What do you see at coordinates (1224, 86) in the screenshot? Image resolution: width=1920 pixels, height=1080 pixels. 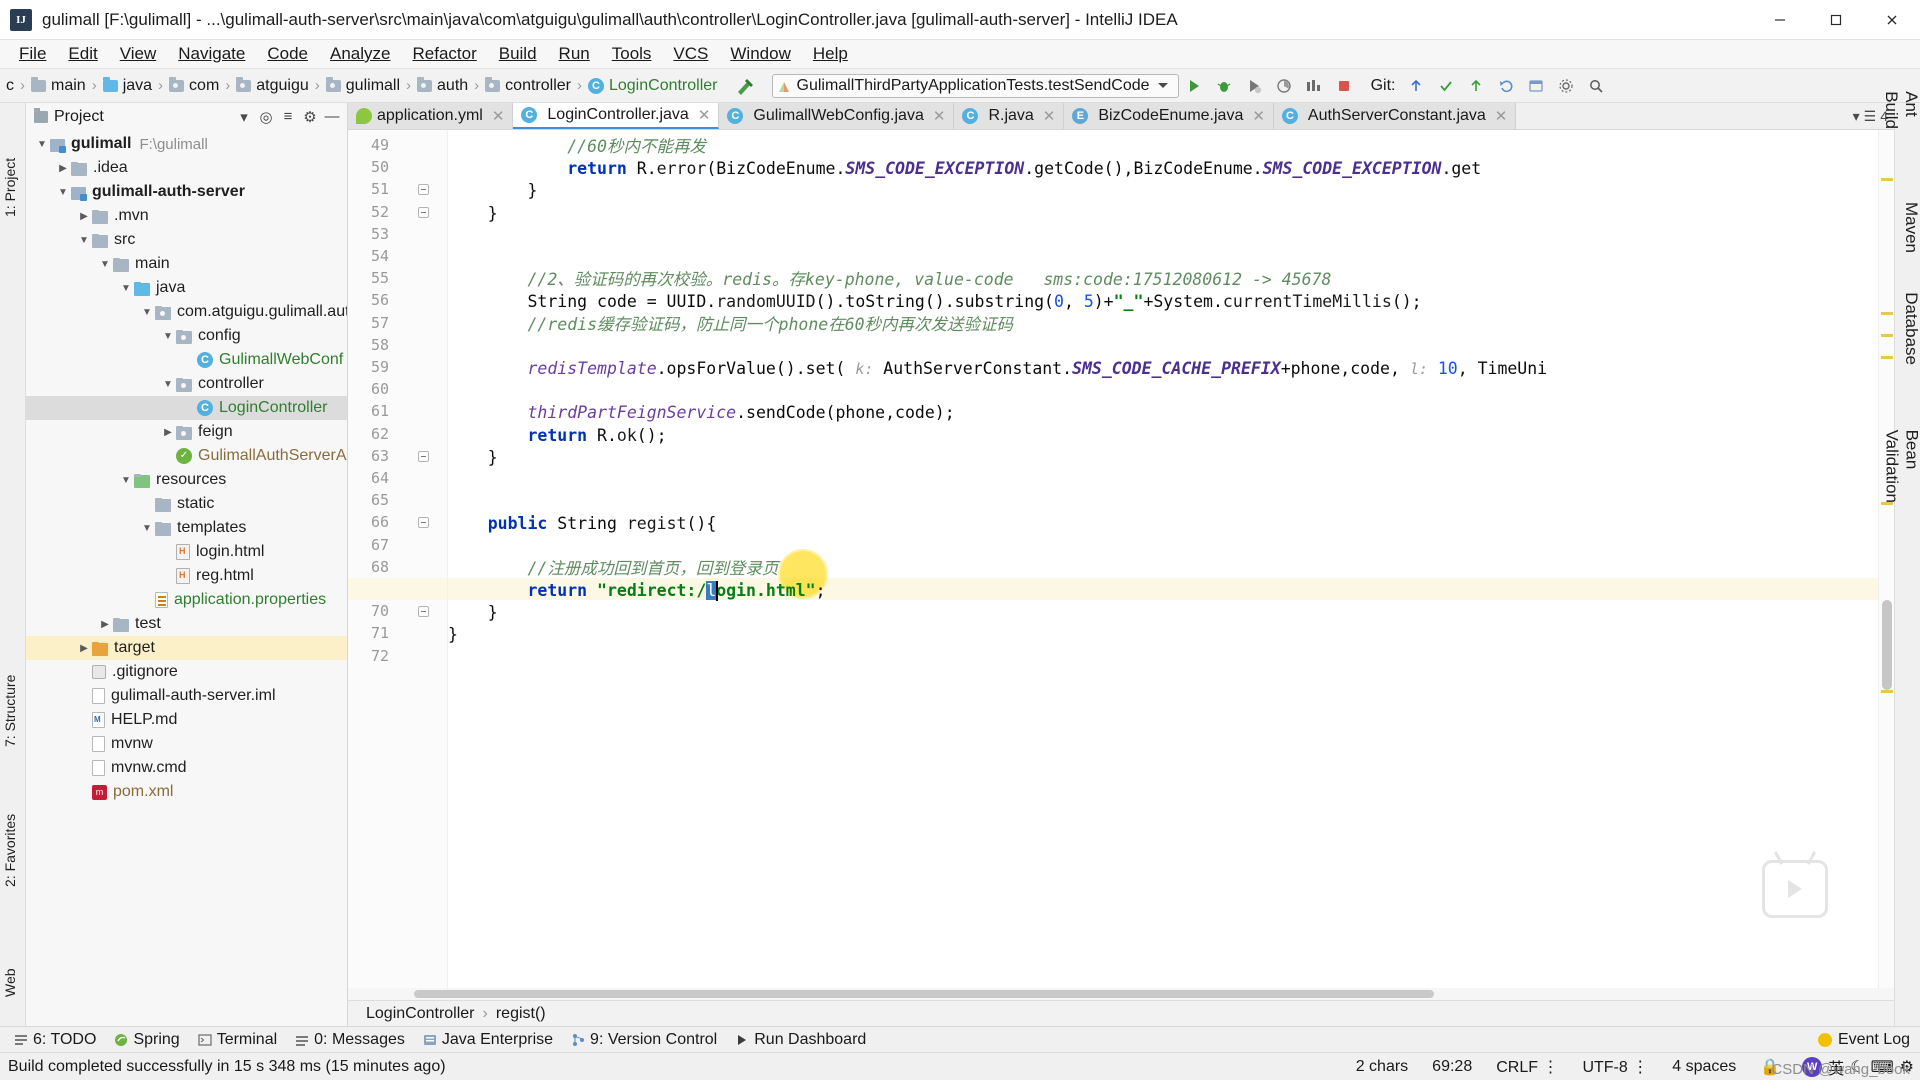 I see `debug-button` at bounding box center [1224, 86].